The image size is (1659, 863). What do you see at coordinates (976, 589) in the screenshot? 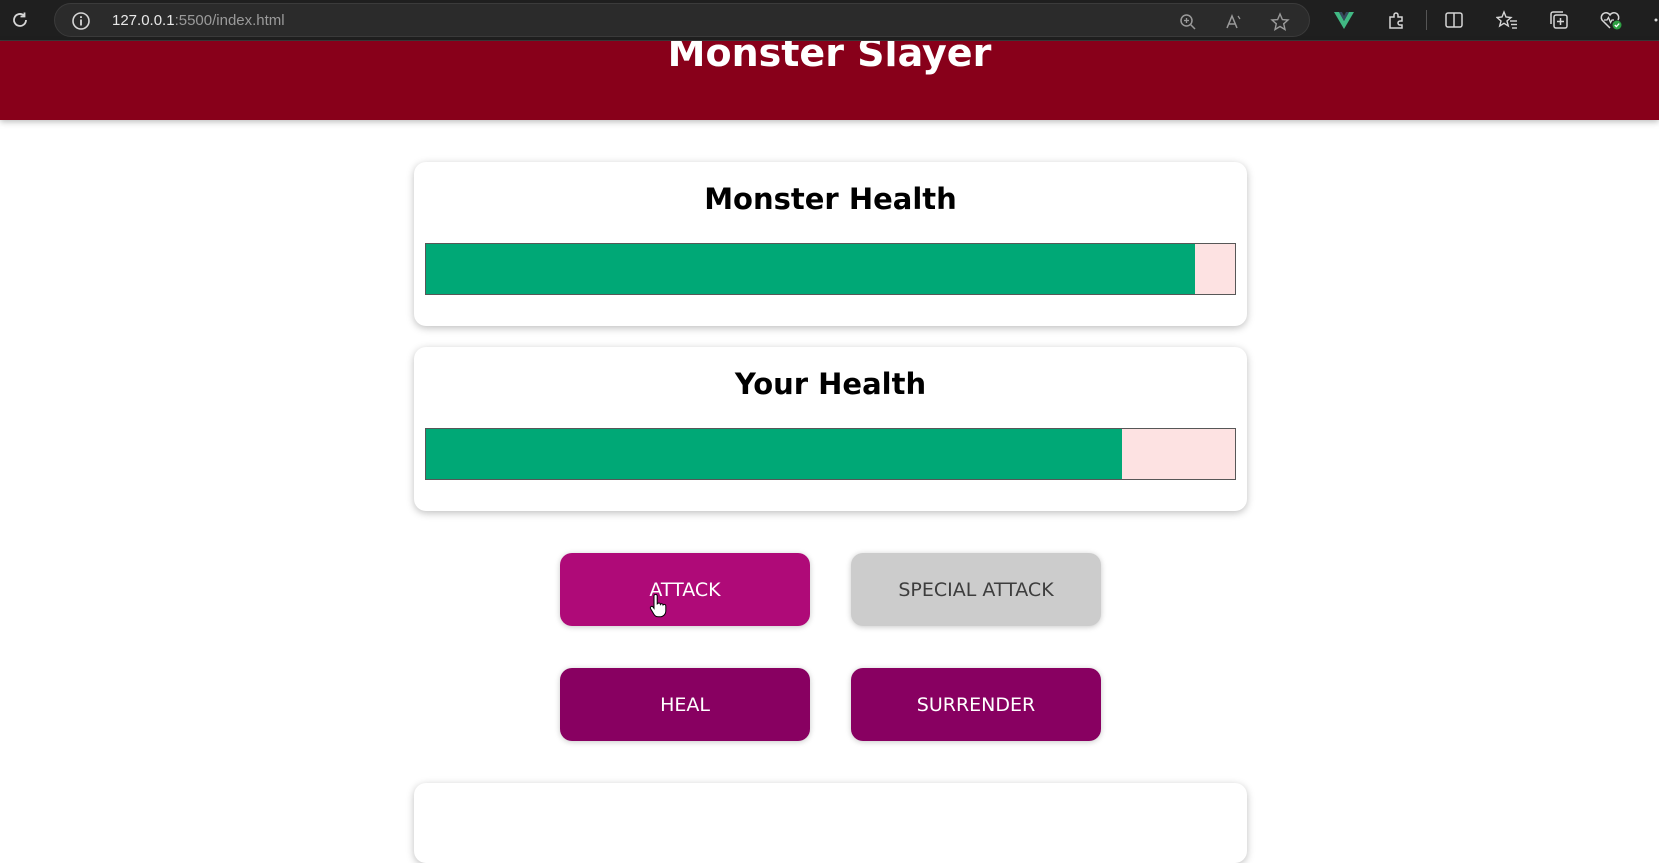
I see `special-attack-button: SPECIAL ATTACK` at bounding box center [976, 589].